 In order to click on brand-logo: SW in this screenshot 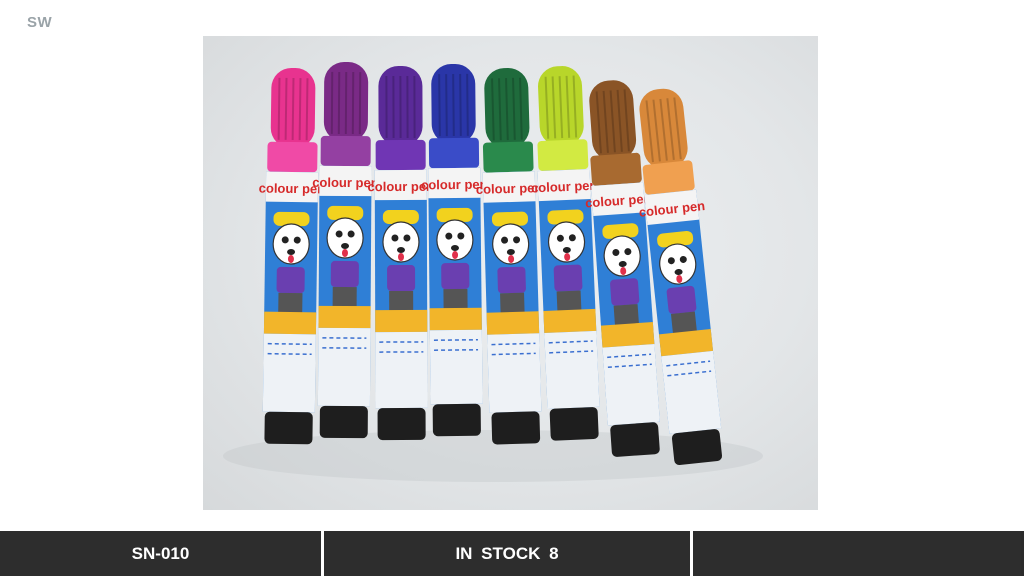, I will do `click(40, 22)`.